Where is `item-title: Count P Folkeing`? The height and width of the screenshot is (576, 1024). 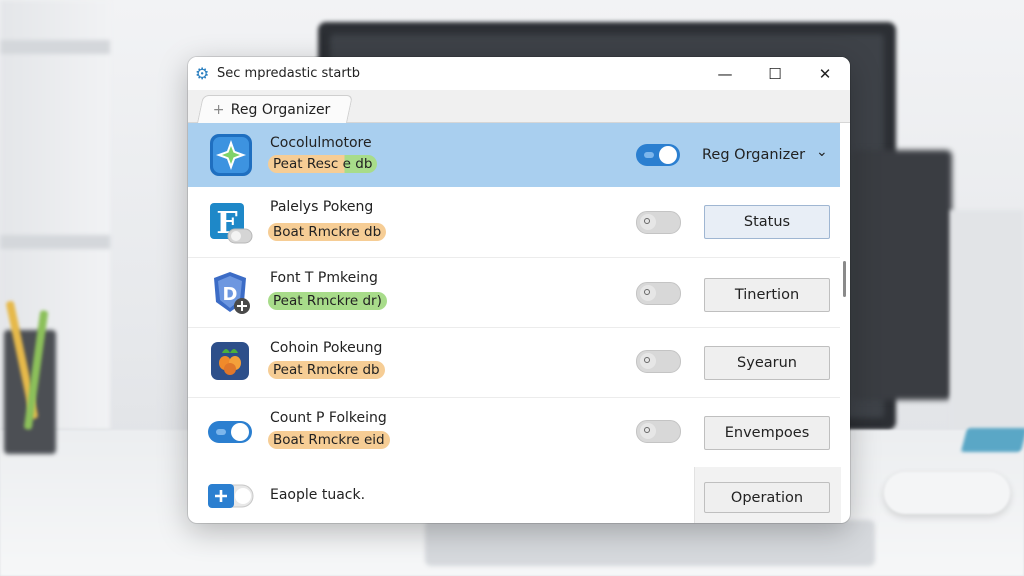
item-title: Count P Folkeing is located at coordinates (328, 418).